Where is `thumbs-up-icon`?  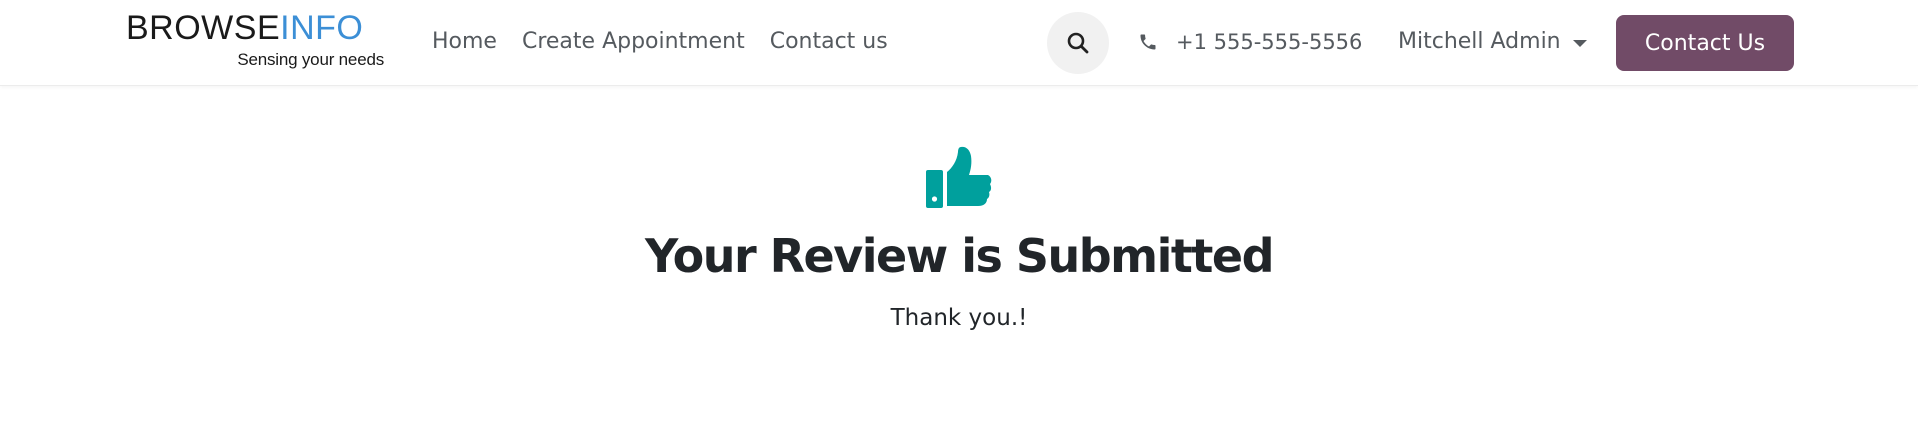 thumbs-up-icon is located at coordinates (959, 177).